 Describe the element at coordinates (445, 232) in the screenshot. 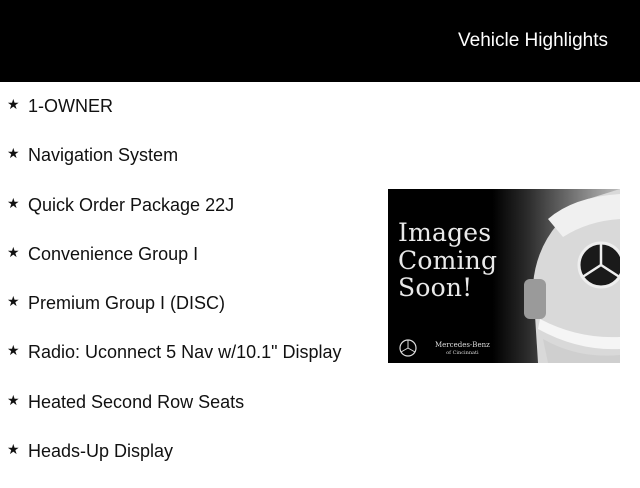

I see `promo-line: Images` at that location.